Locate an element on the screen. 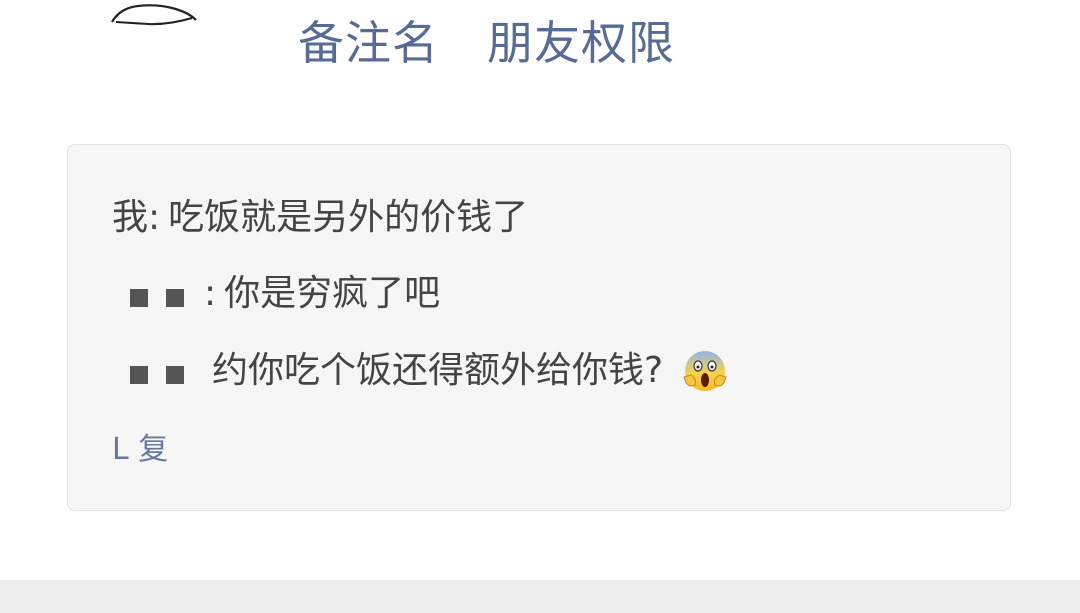 Image resolution: width=1080 pixels, height=613 pixels. reply-link: L 复 is located at coordinates (140, 450).